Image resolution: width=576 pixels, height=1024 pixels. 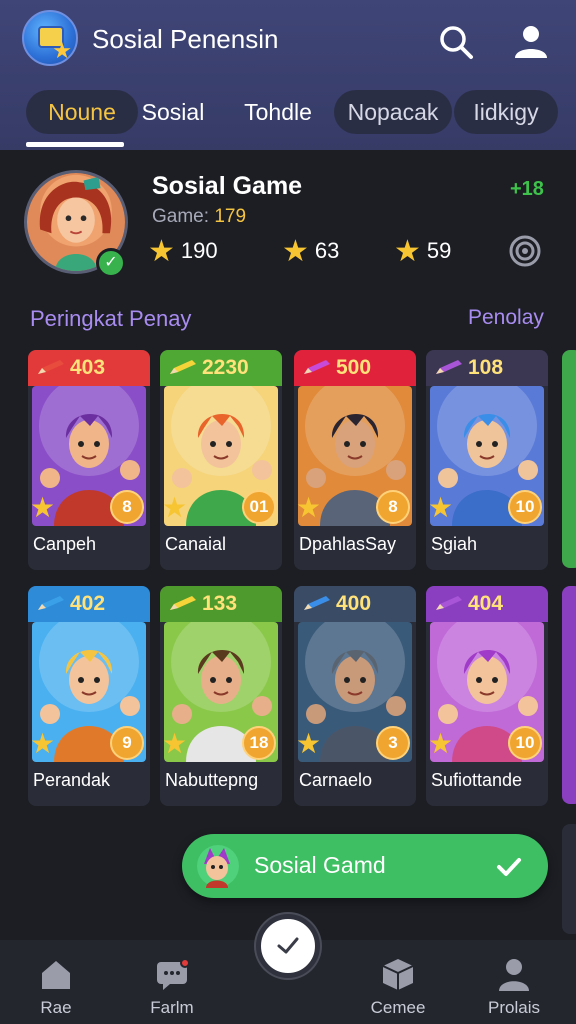 I want to click on nav-label: Rae, so click(x=56, y=1007).